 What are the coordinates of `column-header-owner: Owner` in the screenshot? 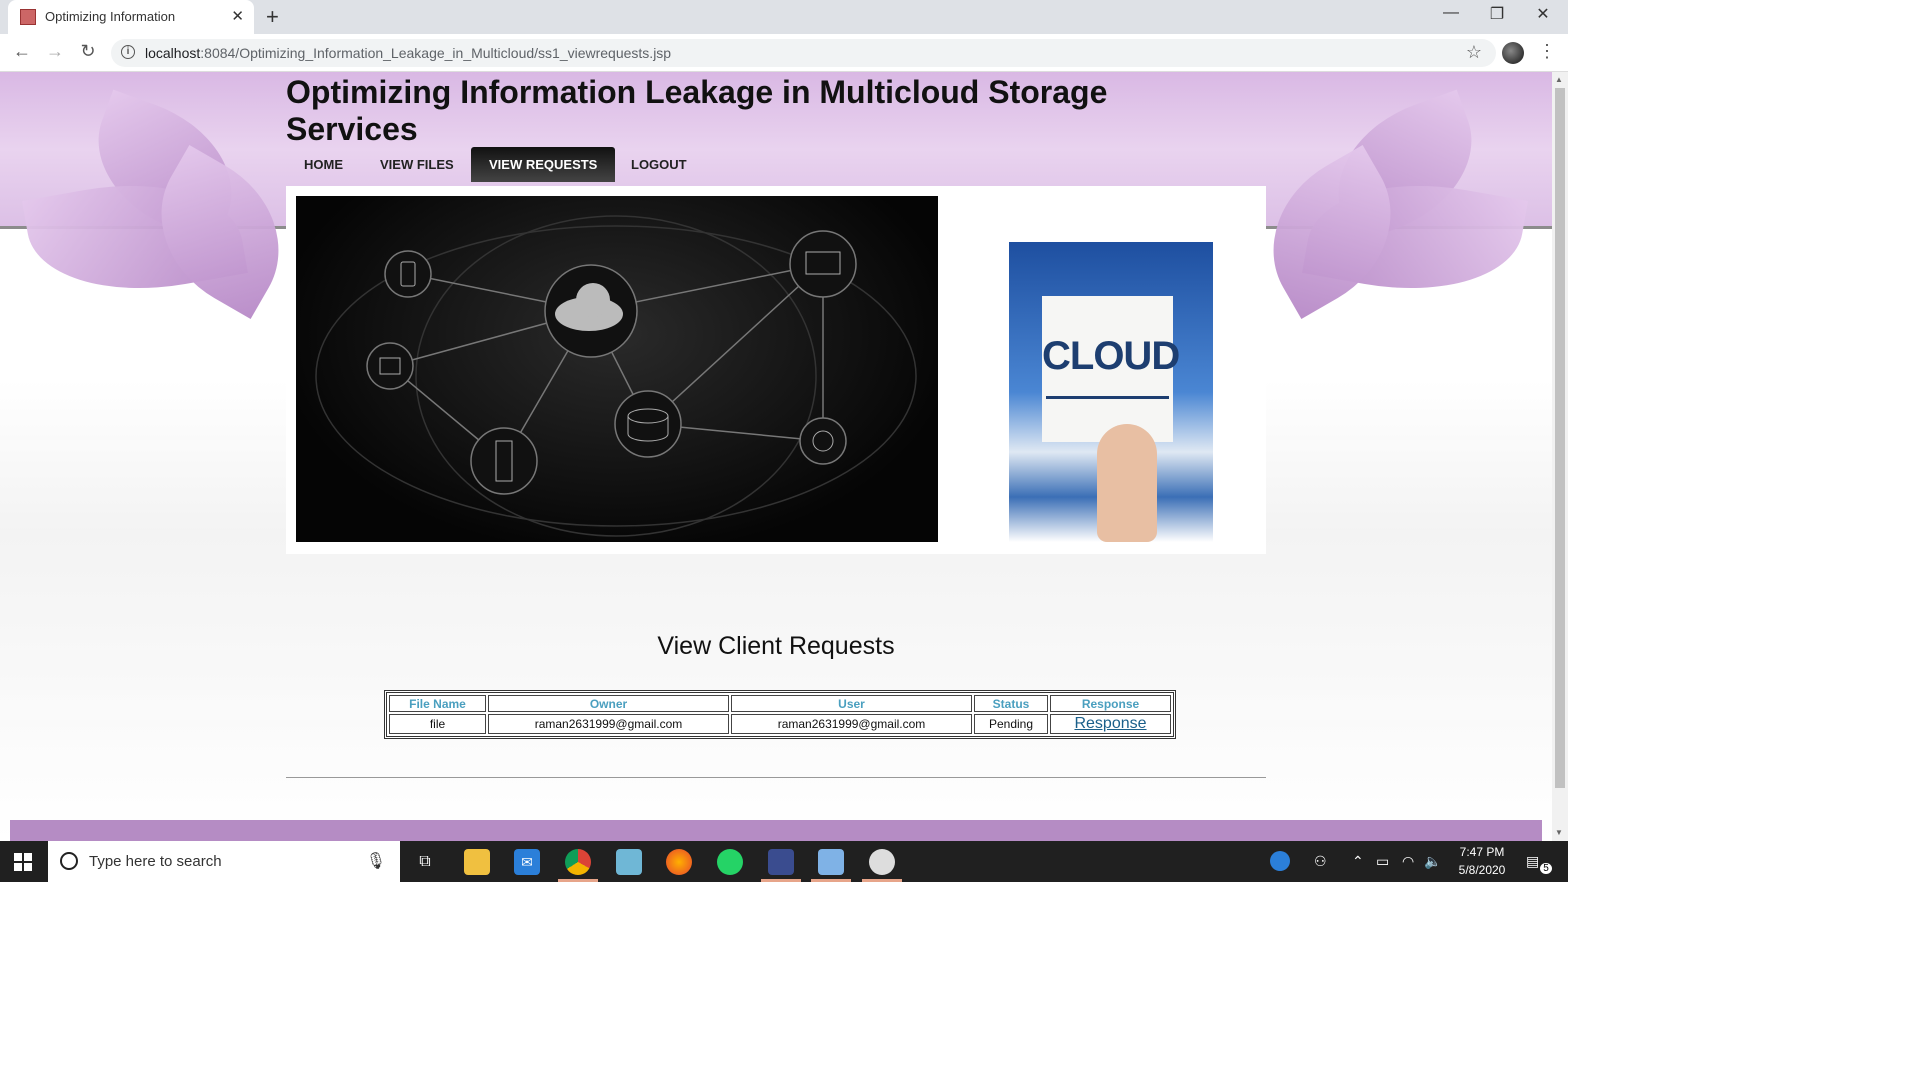 It's located at (608, 703).